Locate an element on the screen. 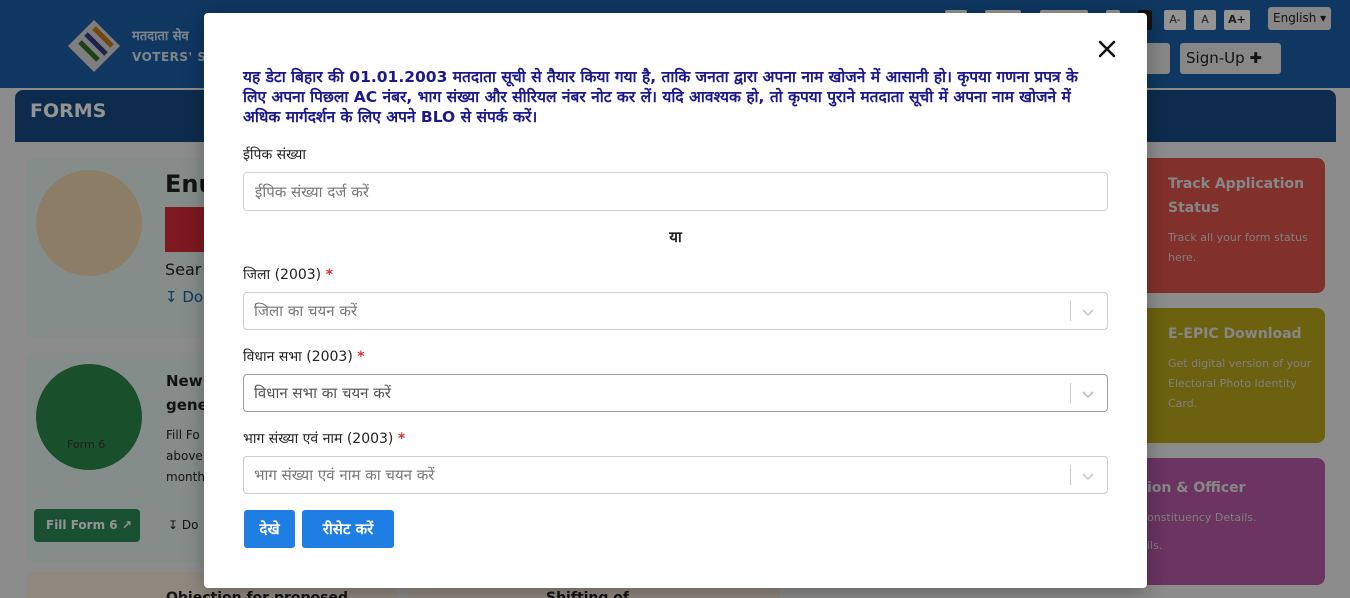 This screenshot has height=598, width=1350. assembly-label: विधान सभा (2003) * is located at coordinates (304, 356).